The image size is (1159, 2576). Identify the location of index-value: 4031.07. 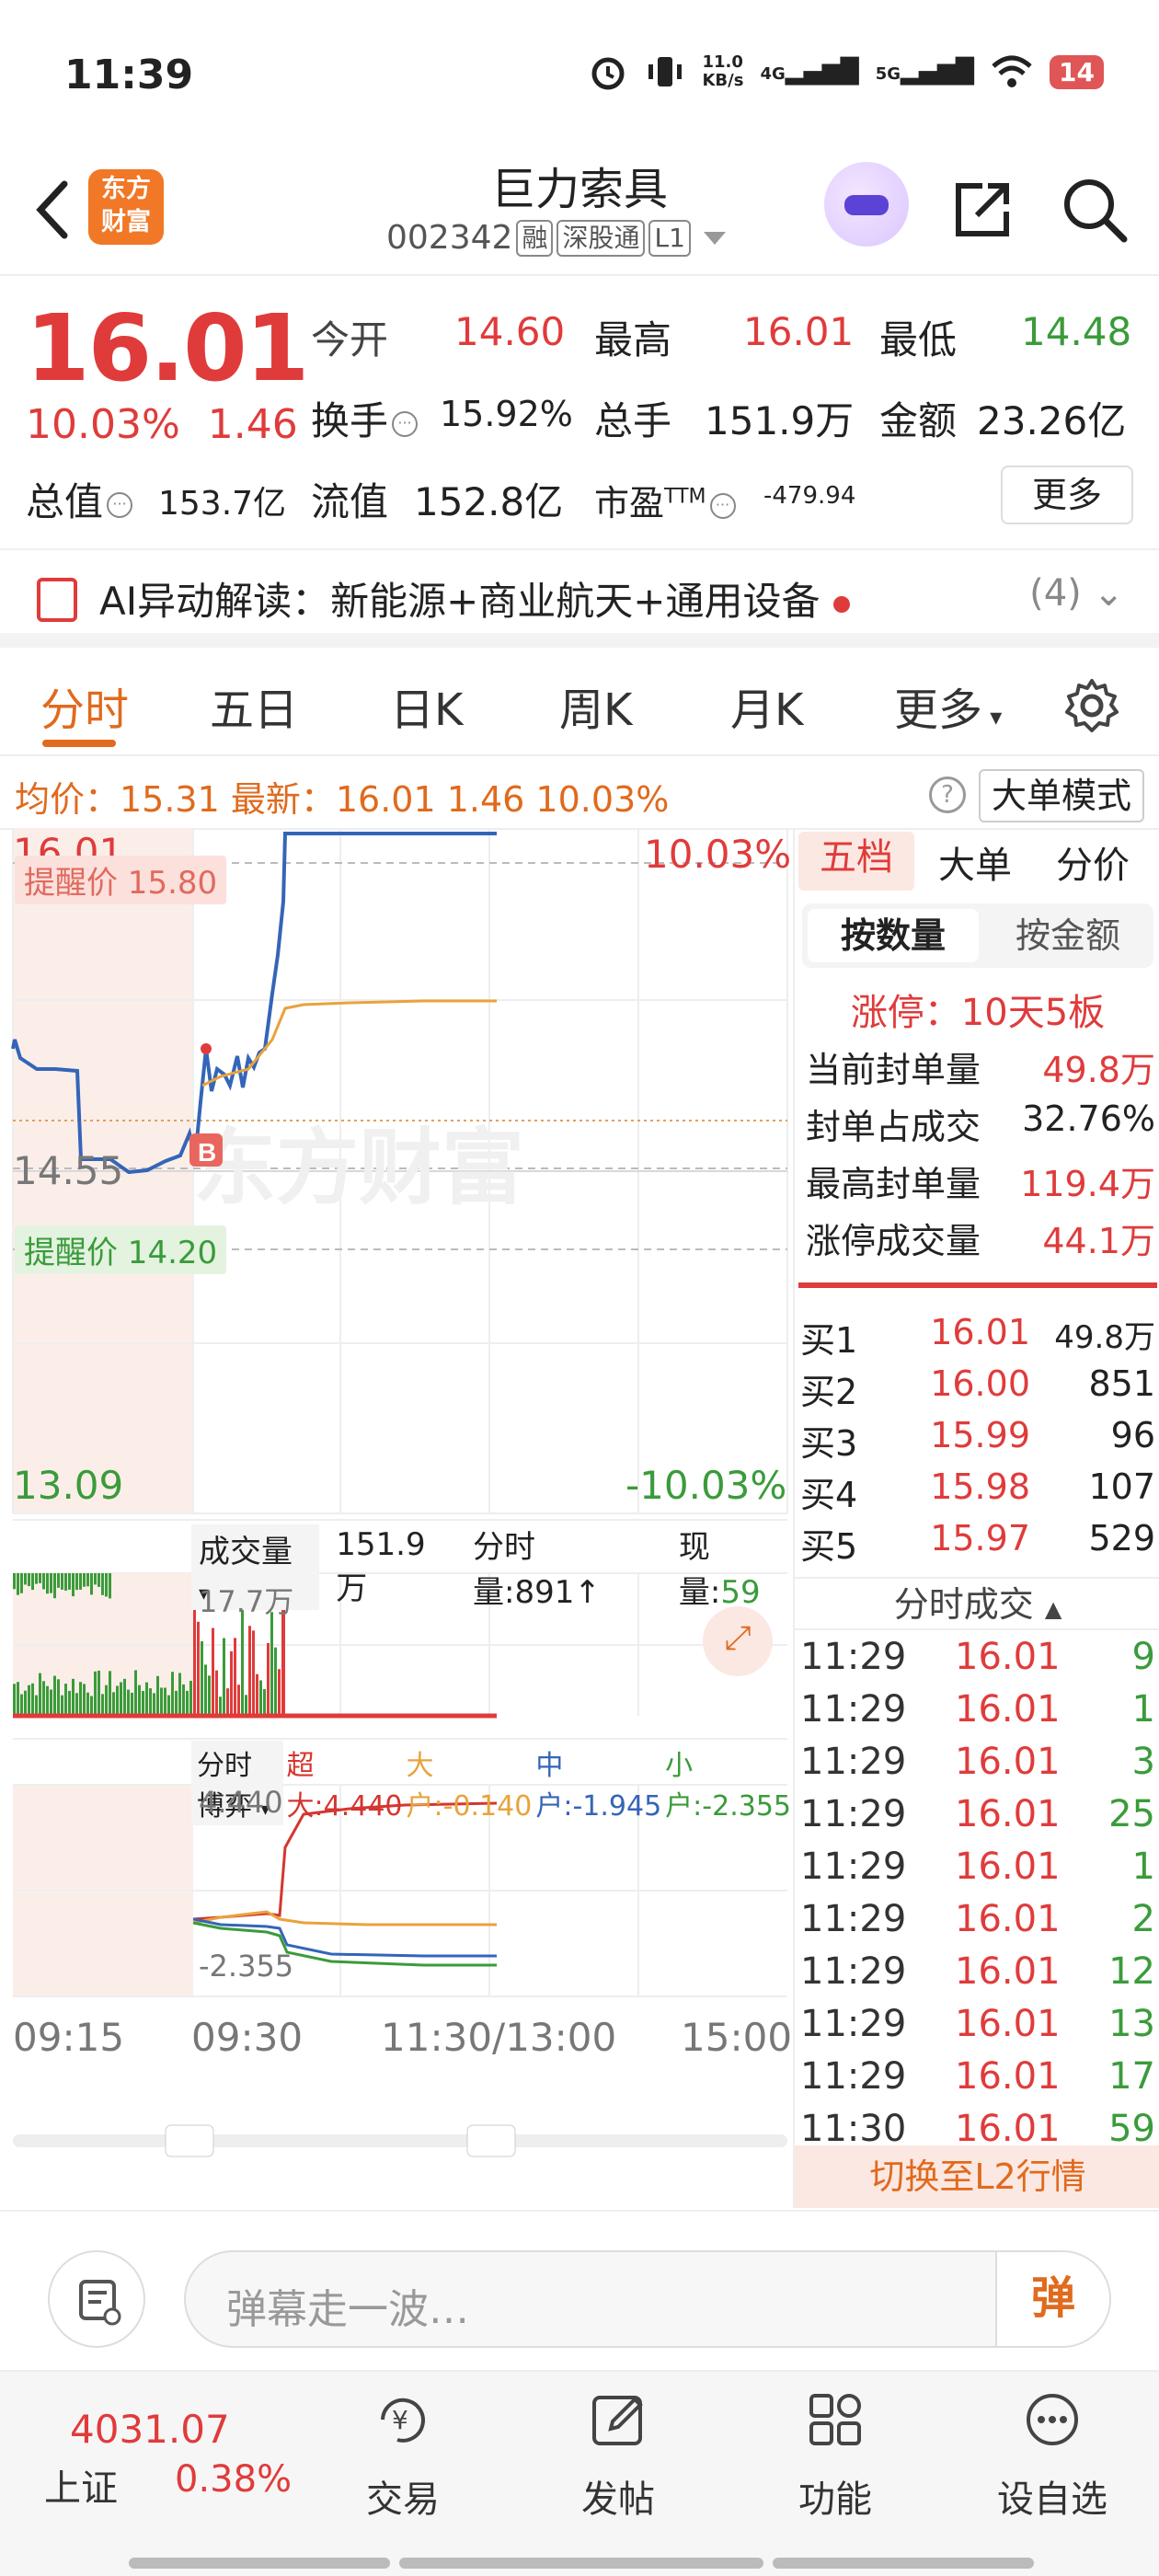
(150, 2429).